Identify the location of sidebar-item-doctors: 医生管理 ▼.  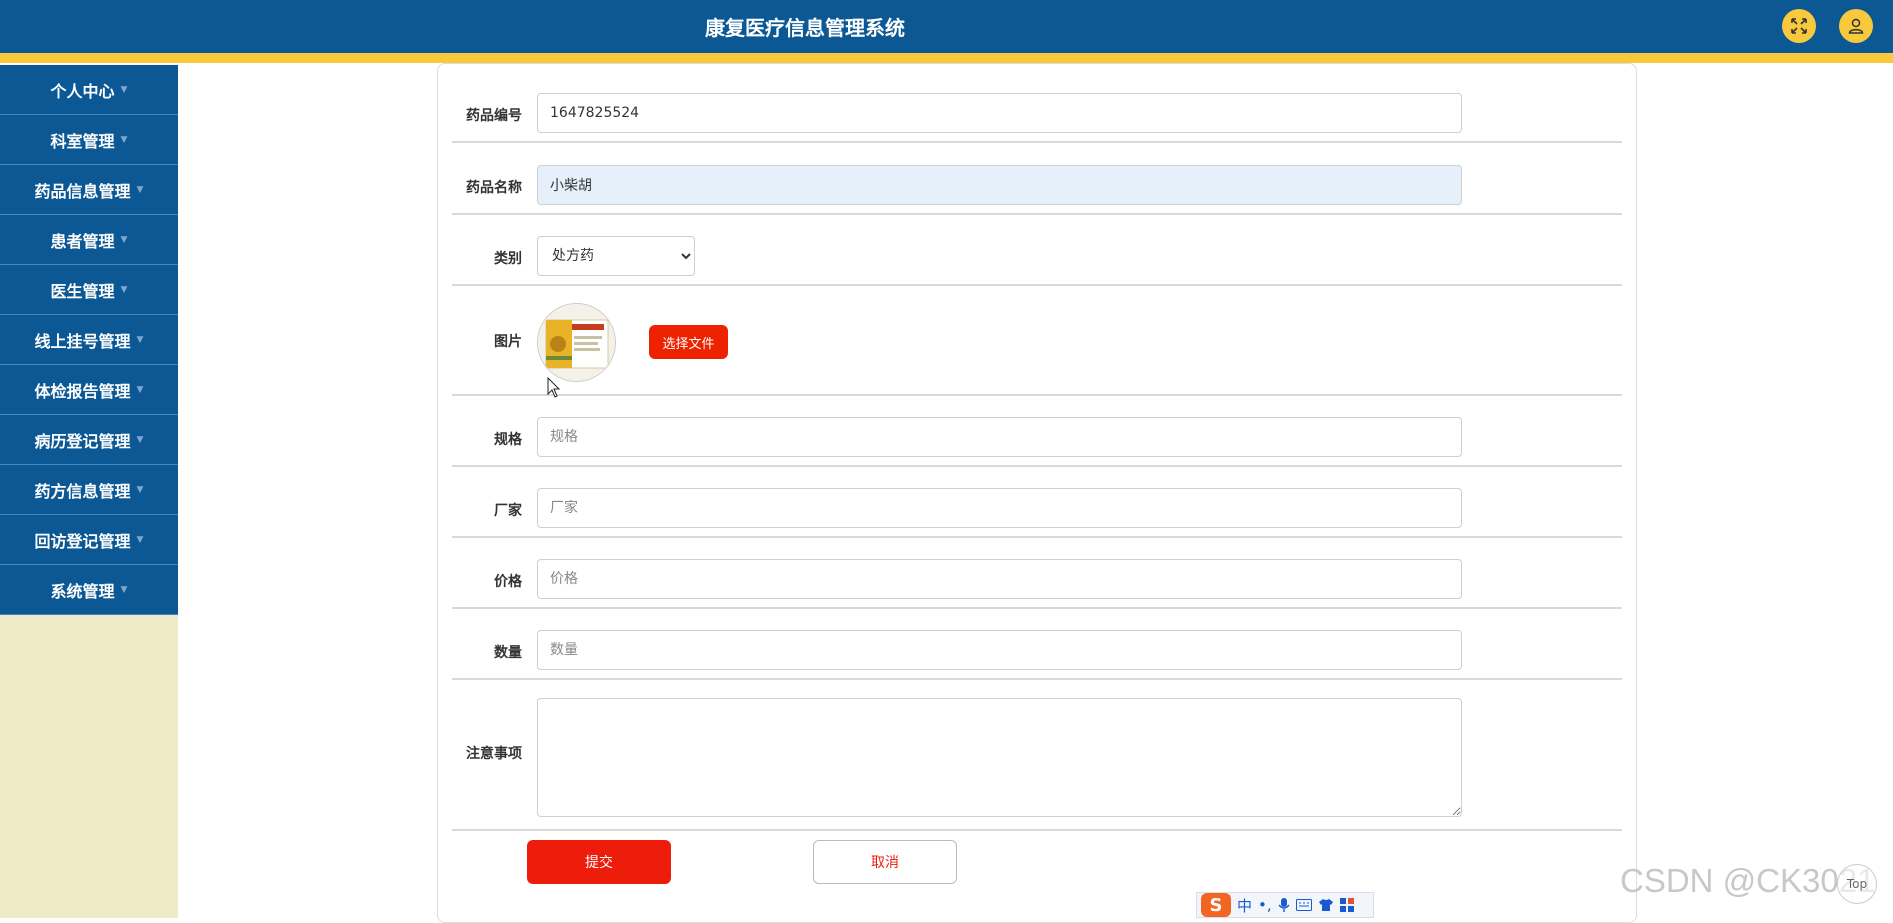
(89, 290).